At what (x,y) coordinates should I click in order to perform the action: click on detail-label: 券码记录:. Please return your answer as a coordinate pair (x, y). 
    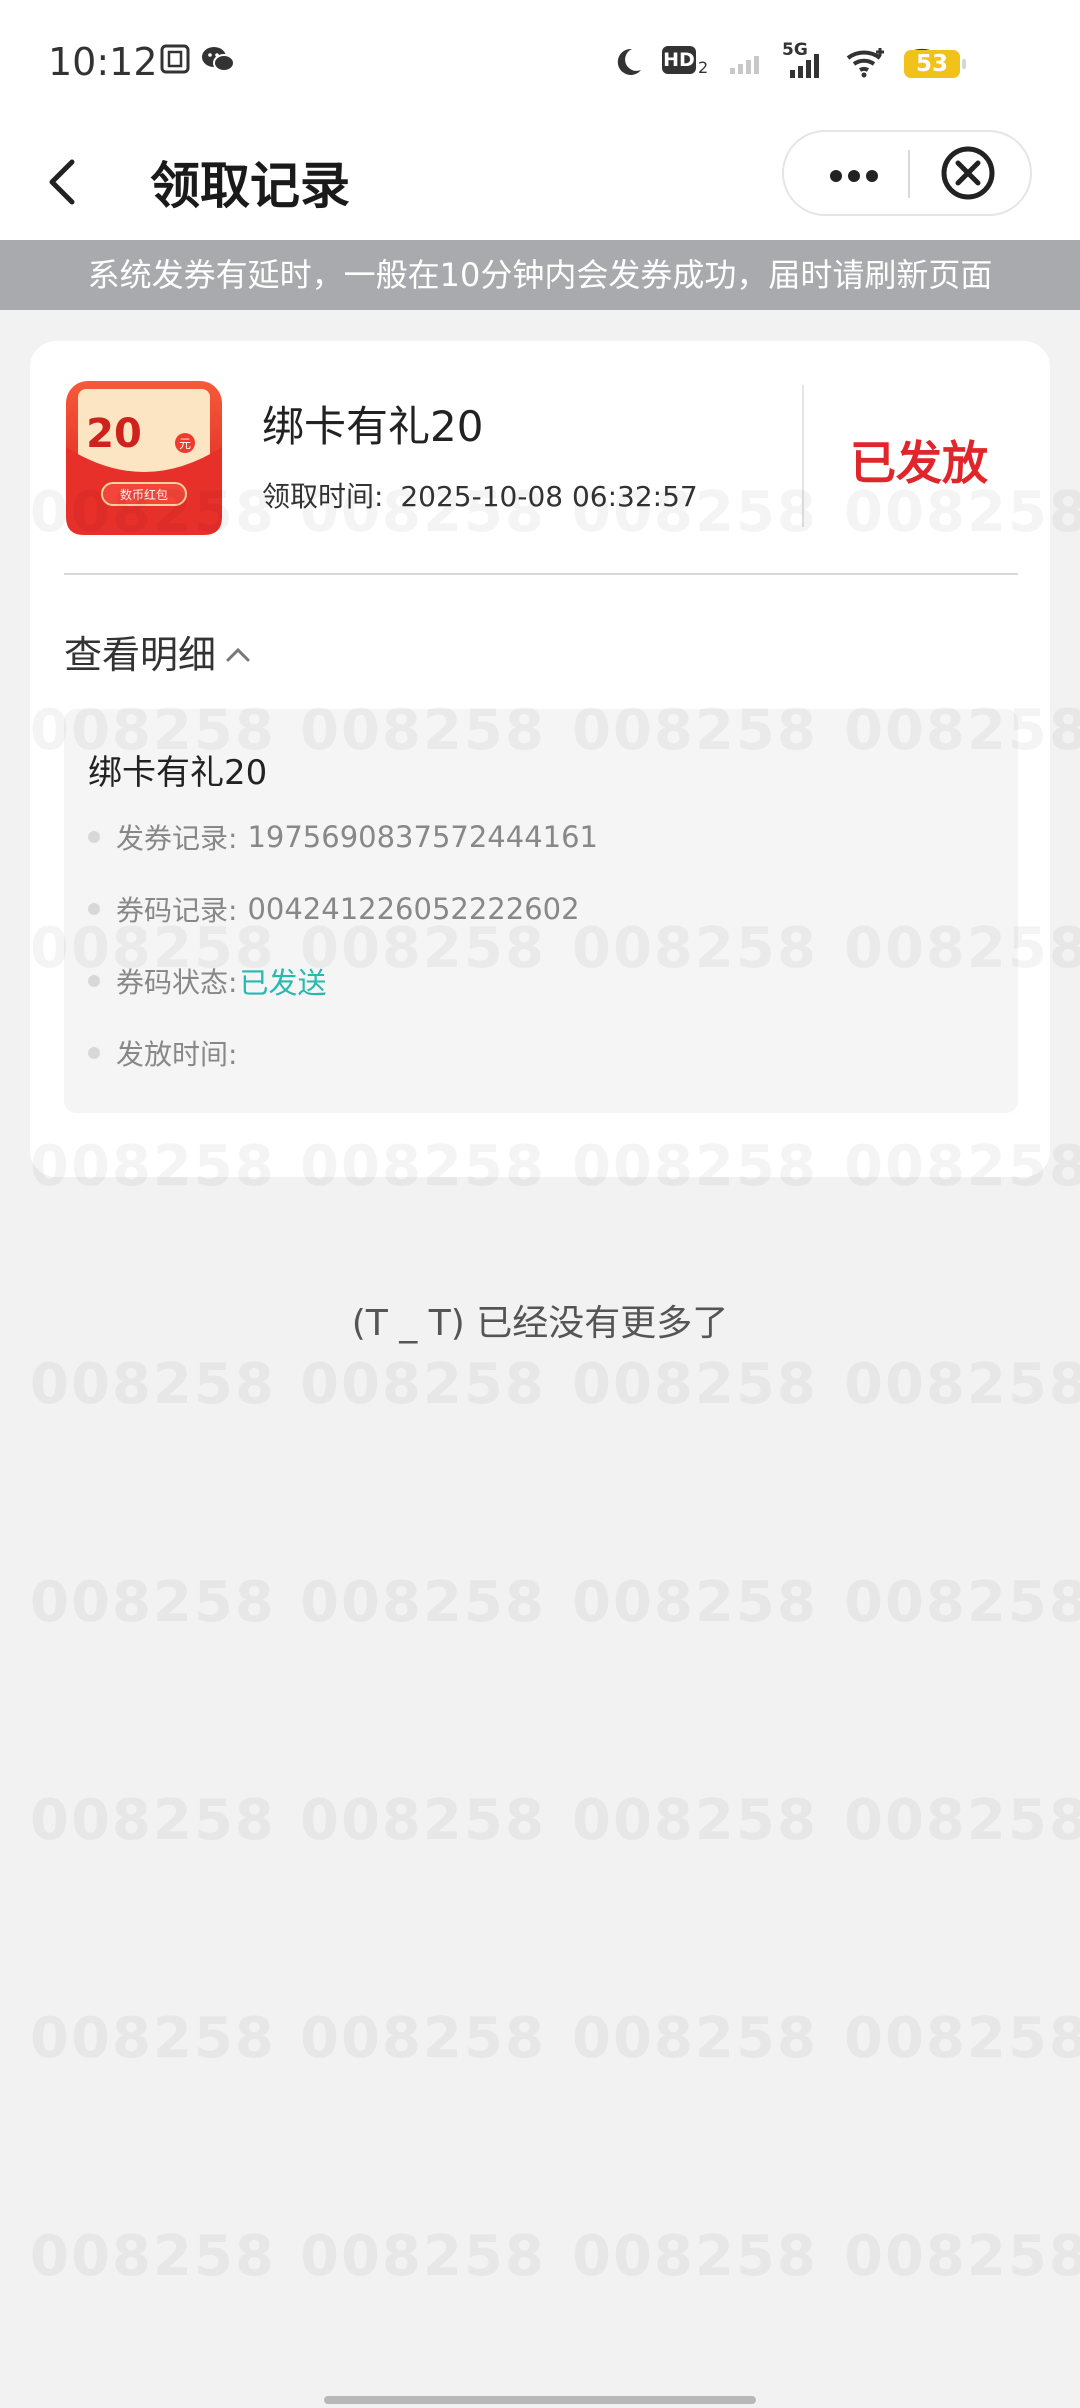
    Looking at the image, I should click on (177, 910).